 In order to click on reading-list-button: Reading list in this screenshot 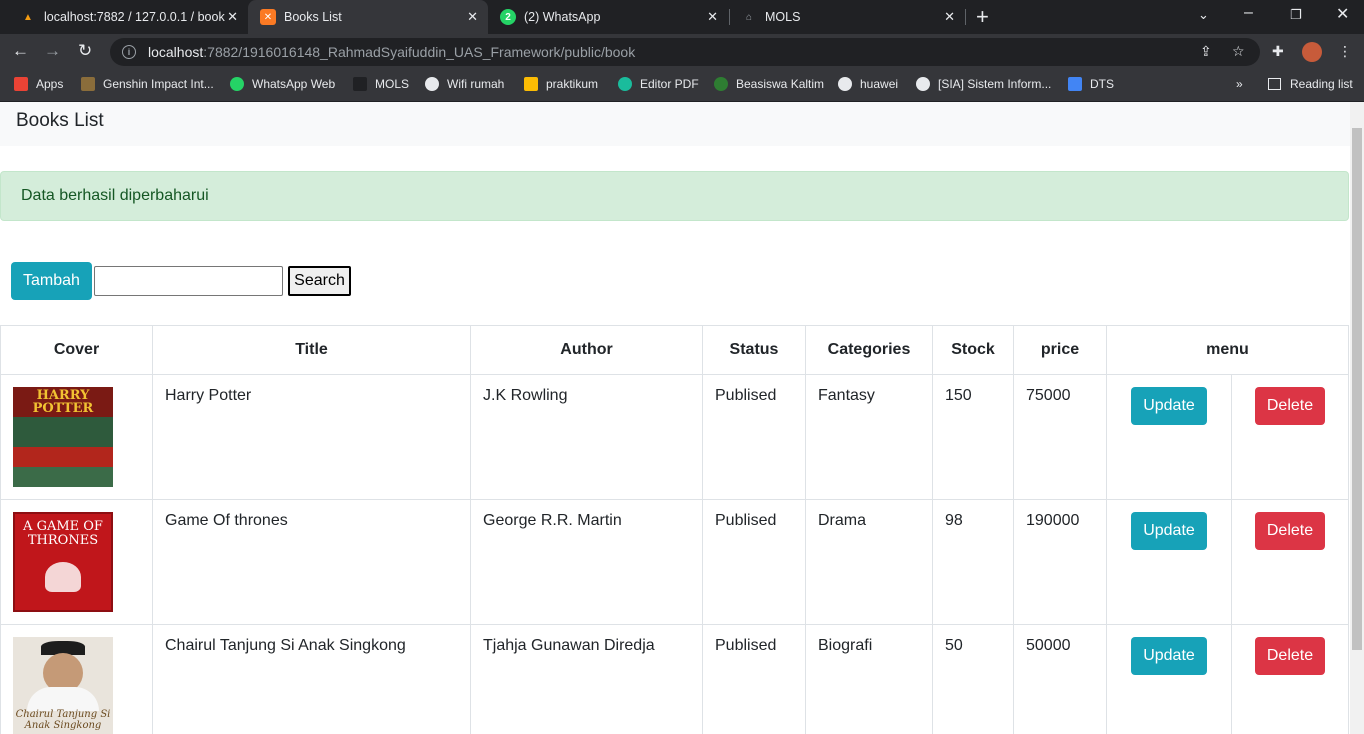, I will do `click(1310, 84)`.